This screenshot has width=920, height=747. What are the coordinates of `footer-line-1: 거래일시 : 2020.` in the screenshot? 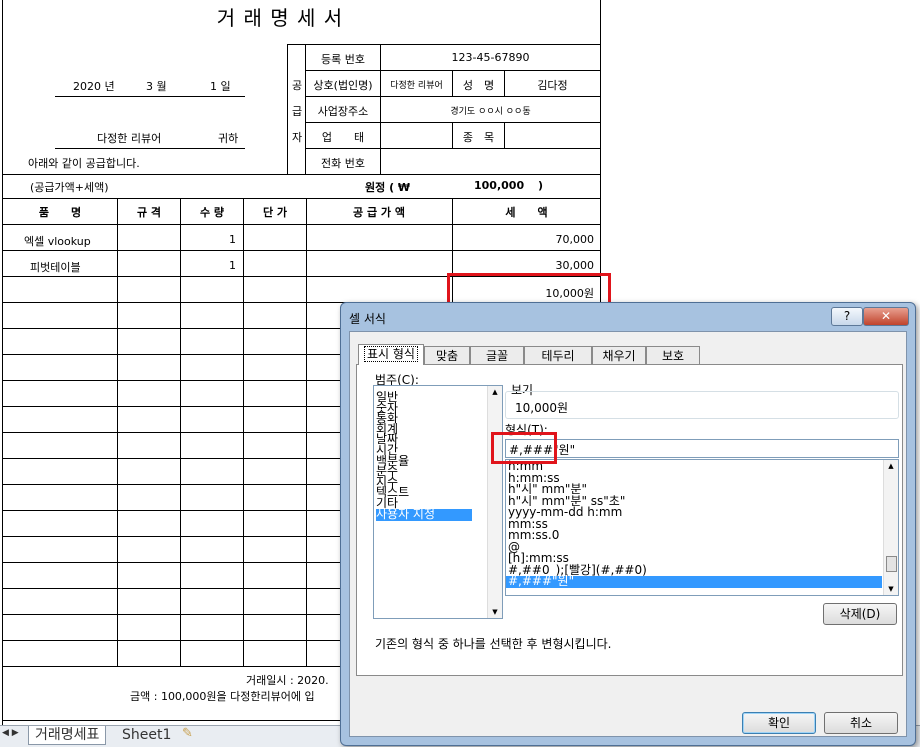 It's located at (287, 680).